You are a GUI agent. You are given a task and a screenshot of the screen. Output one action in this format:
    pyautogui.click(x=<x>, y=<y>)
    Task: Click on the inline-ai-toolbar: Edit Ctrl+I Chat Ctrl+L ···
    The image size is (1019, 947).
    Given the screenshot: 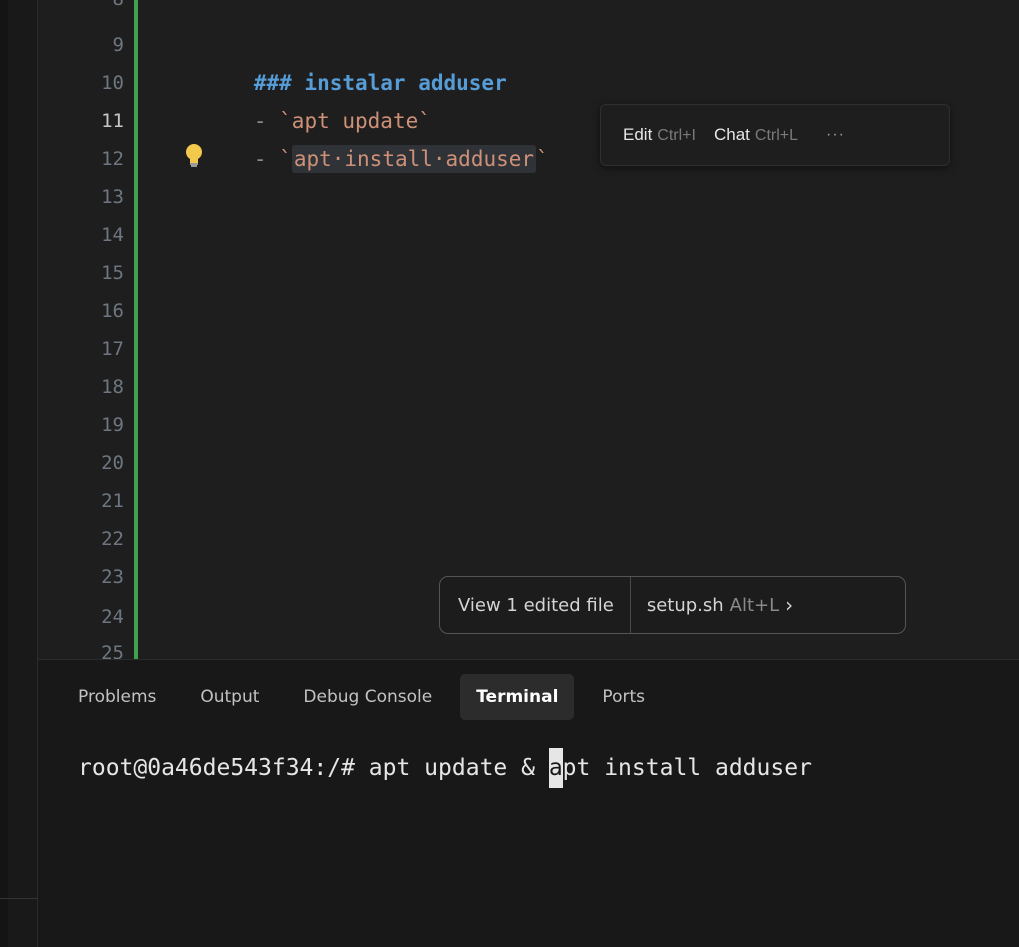 What is the action you would take?
    pyautogui.click(x=775, y=135)
    